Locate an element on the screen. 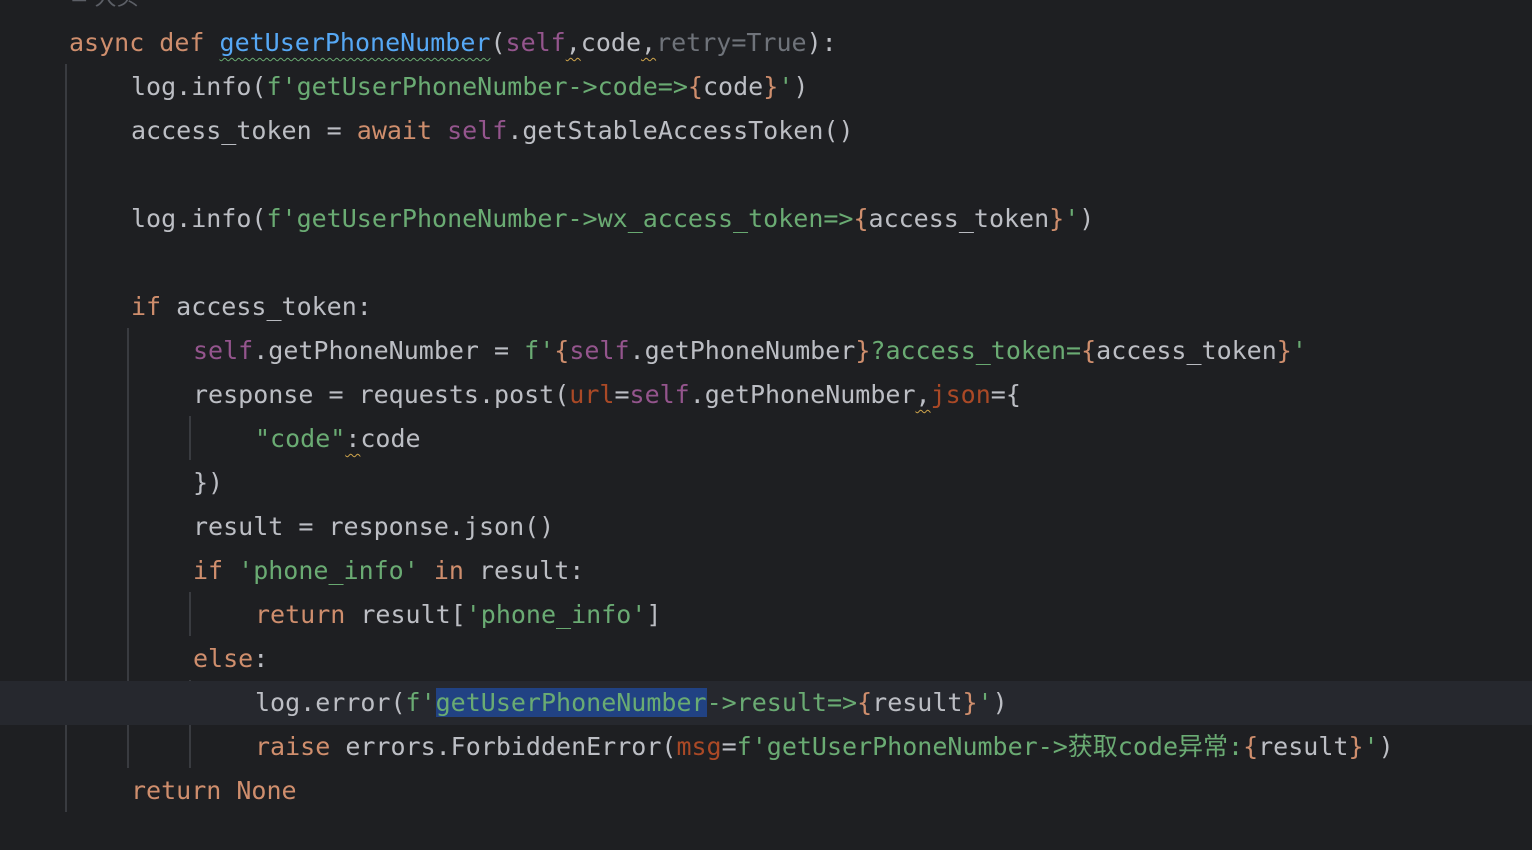  code-line: }) is located at coordinates (766, 483).